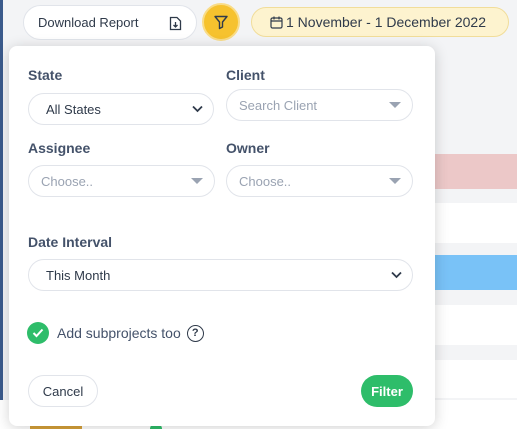  I want to click on assignee-label: Assignee, so click(59, 148).